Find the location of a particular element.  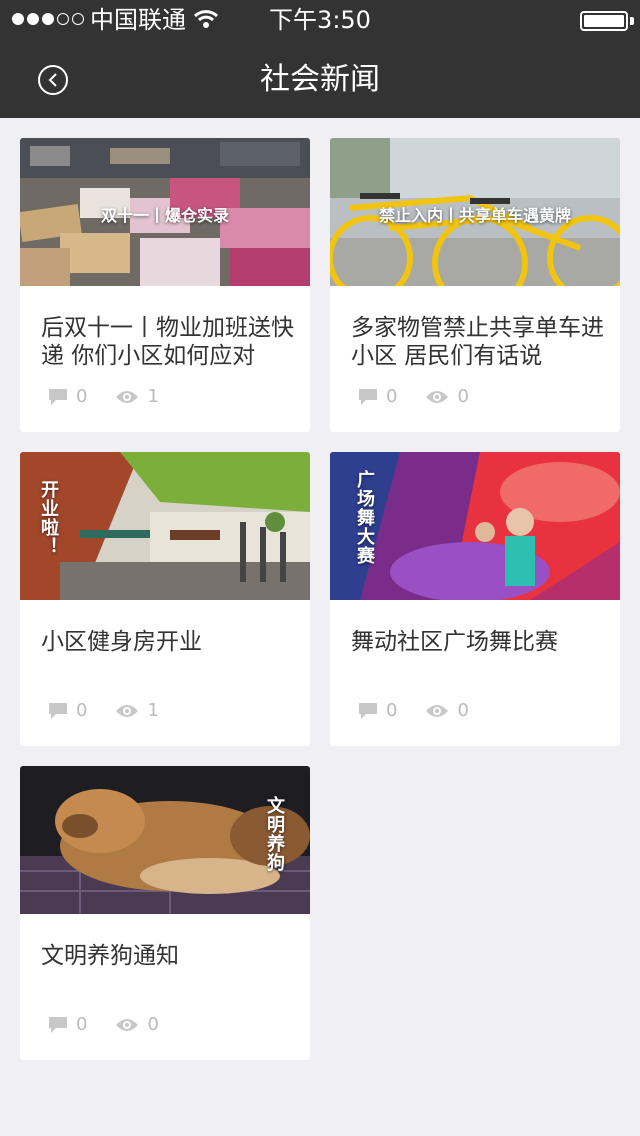

news-image-bikes: 禁止入内丨共享单车遇黄牌 is located at coordinates (475, 212).